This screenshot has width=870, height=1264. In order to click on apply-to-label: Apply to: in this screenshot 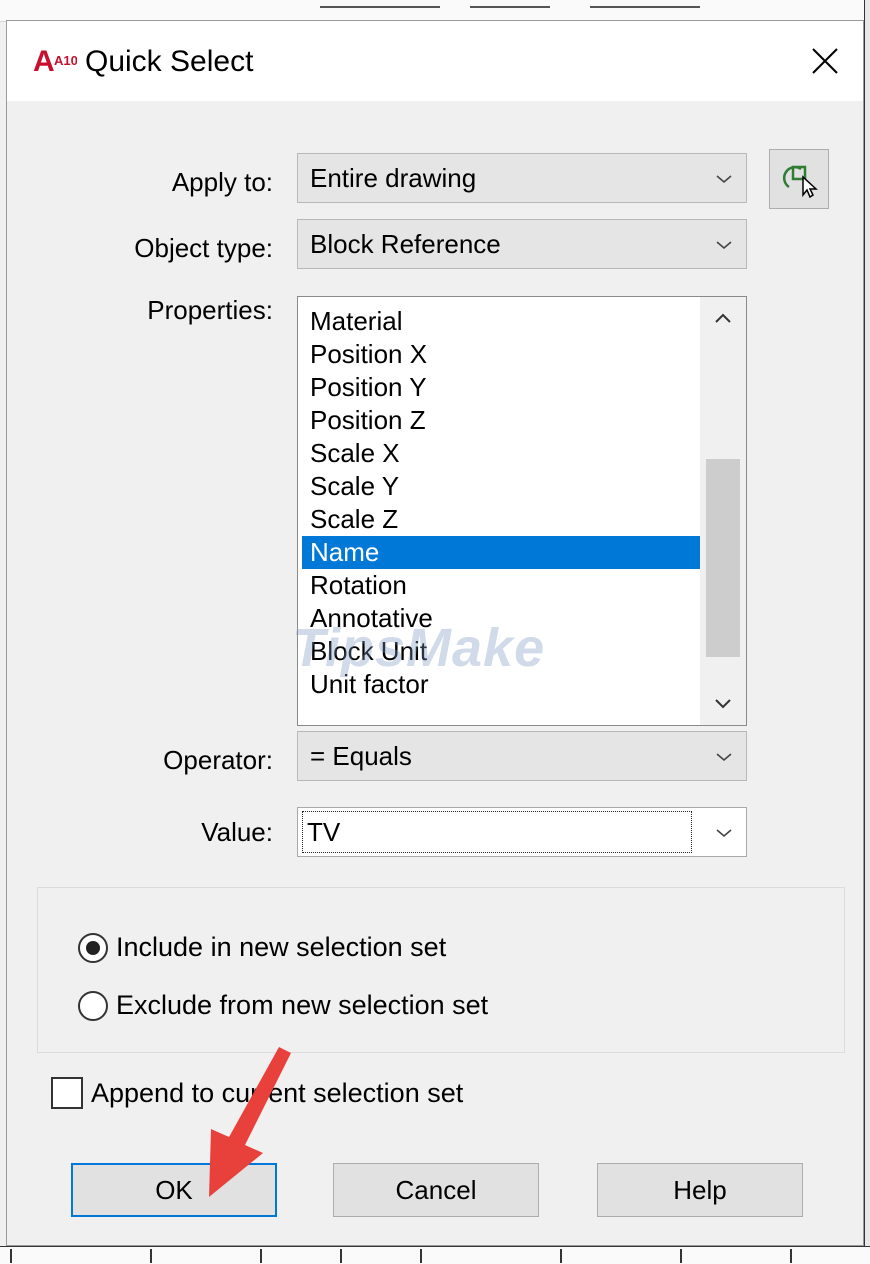, I will do `click(222, 182)`.